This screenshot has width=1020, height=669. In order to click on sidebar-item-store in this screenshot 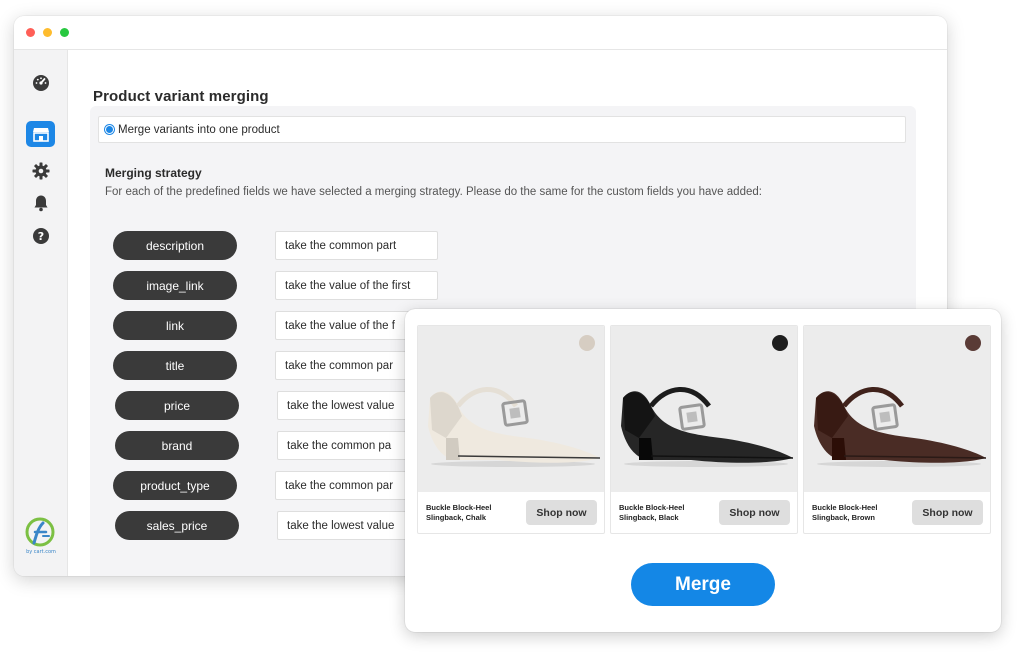, I will do `click(40, 134)`.